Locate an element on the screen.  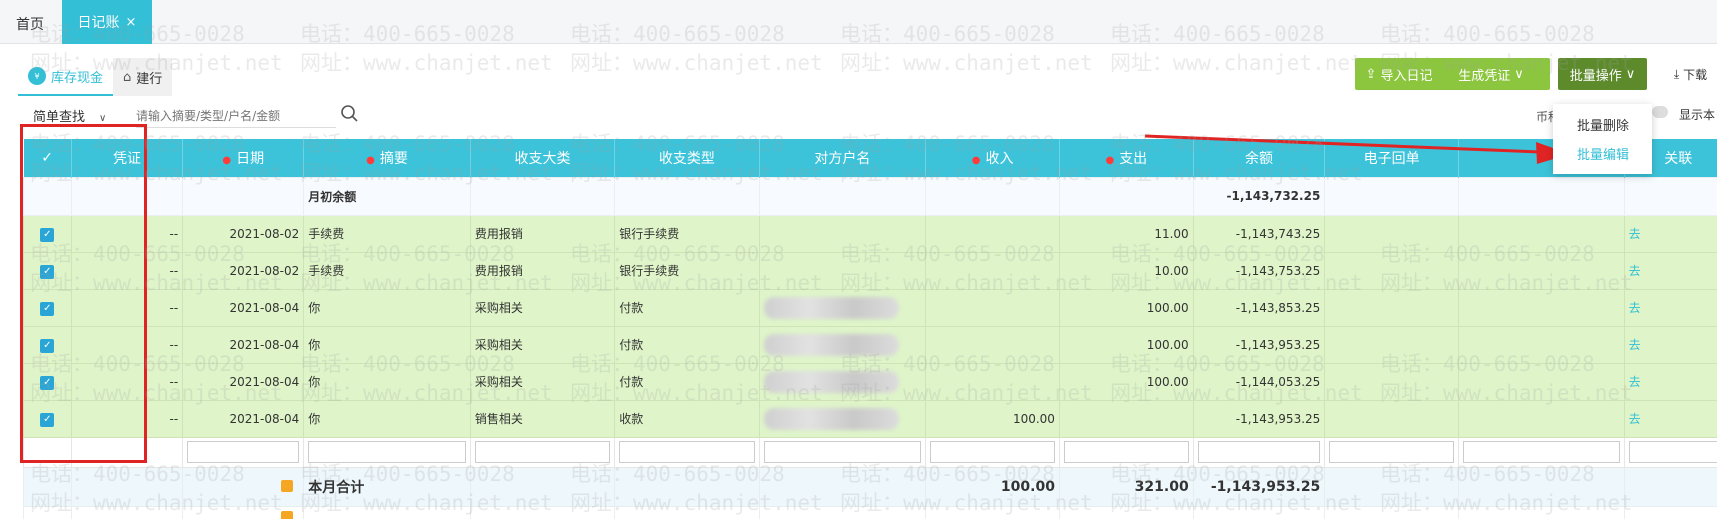
type-field is located at coordinates (687, 452).